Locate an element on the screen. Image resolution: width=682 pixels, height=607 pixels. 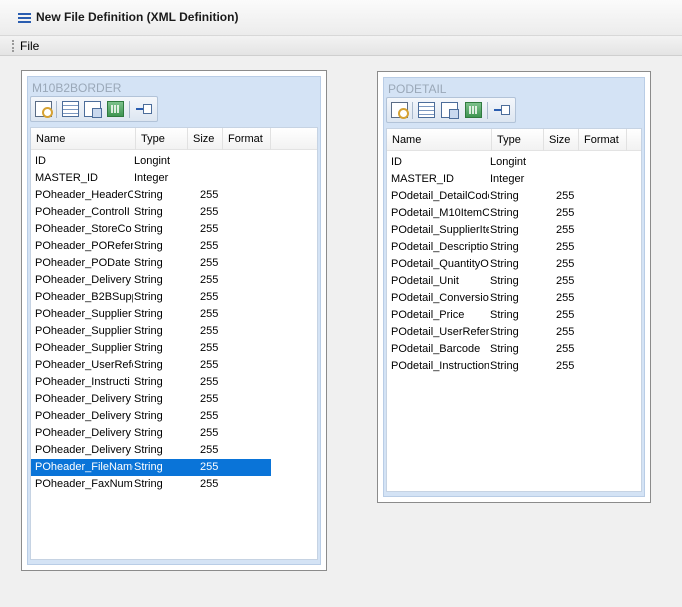
field-name-cell: POdetail_Instruction is located at coordinates (440, 366).